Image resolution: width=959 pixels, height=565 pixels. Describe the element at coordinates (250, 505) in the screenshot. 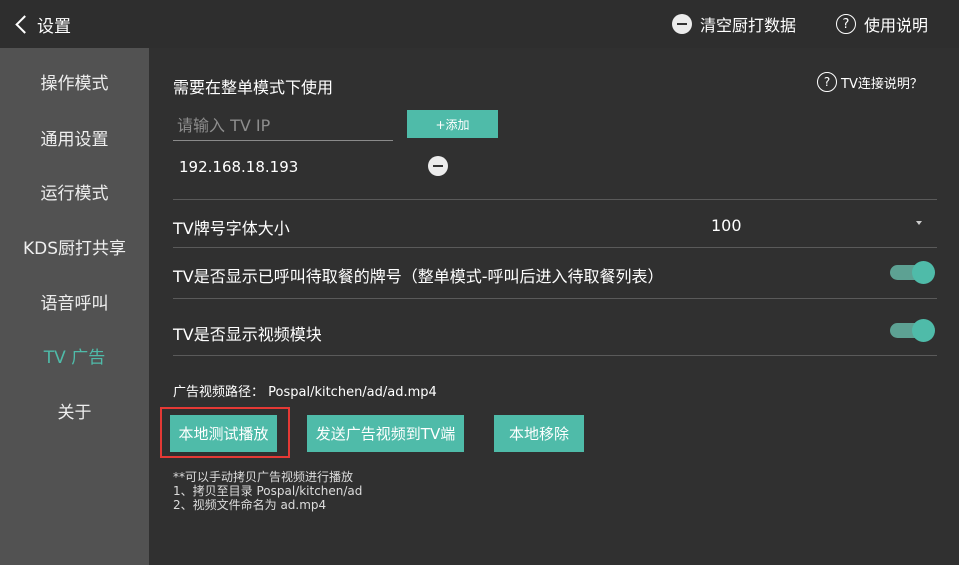

I see `note-line: 2、视频文件命名为 ad.mp4` at that location.